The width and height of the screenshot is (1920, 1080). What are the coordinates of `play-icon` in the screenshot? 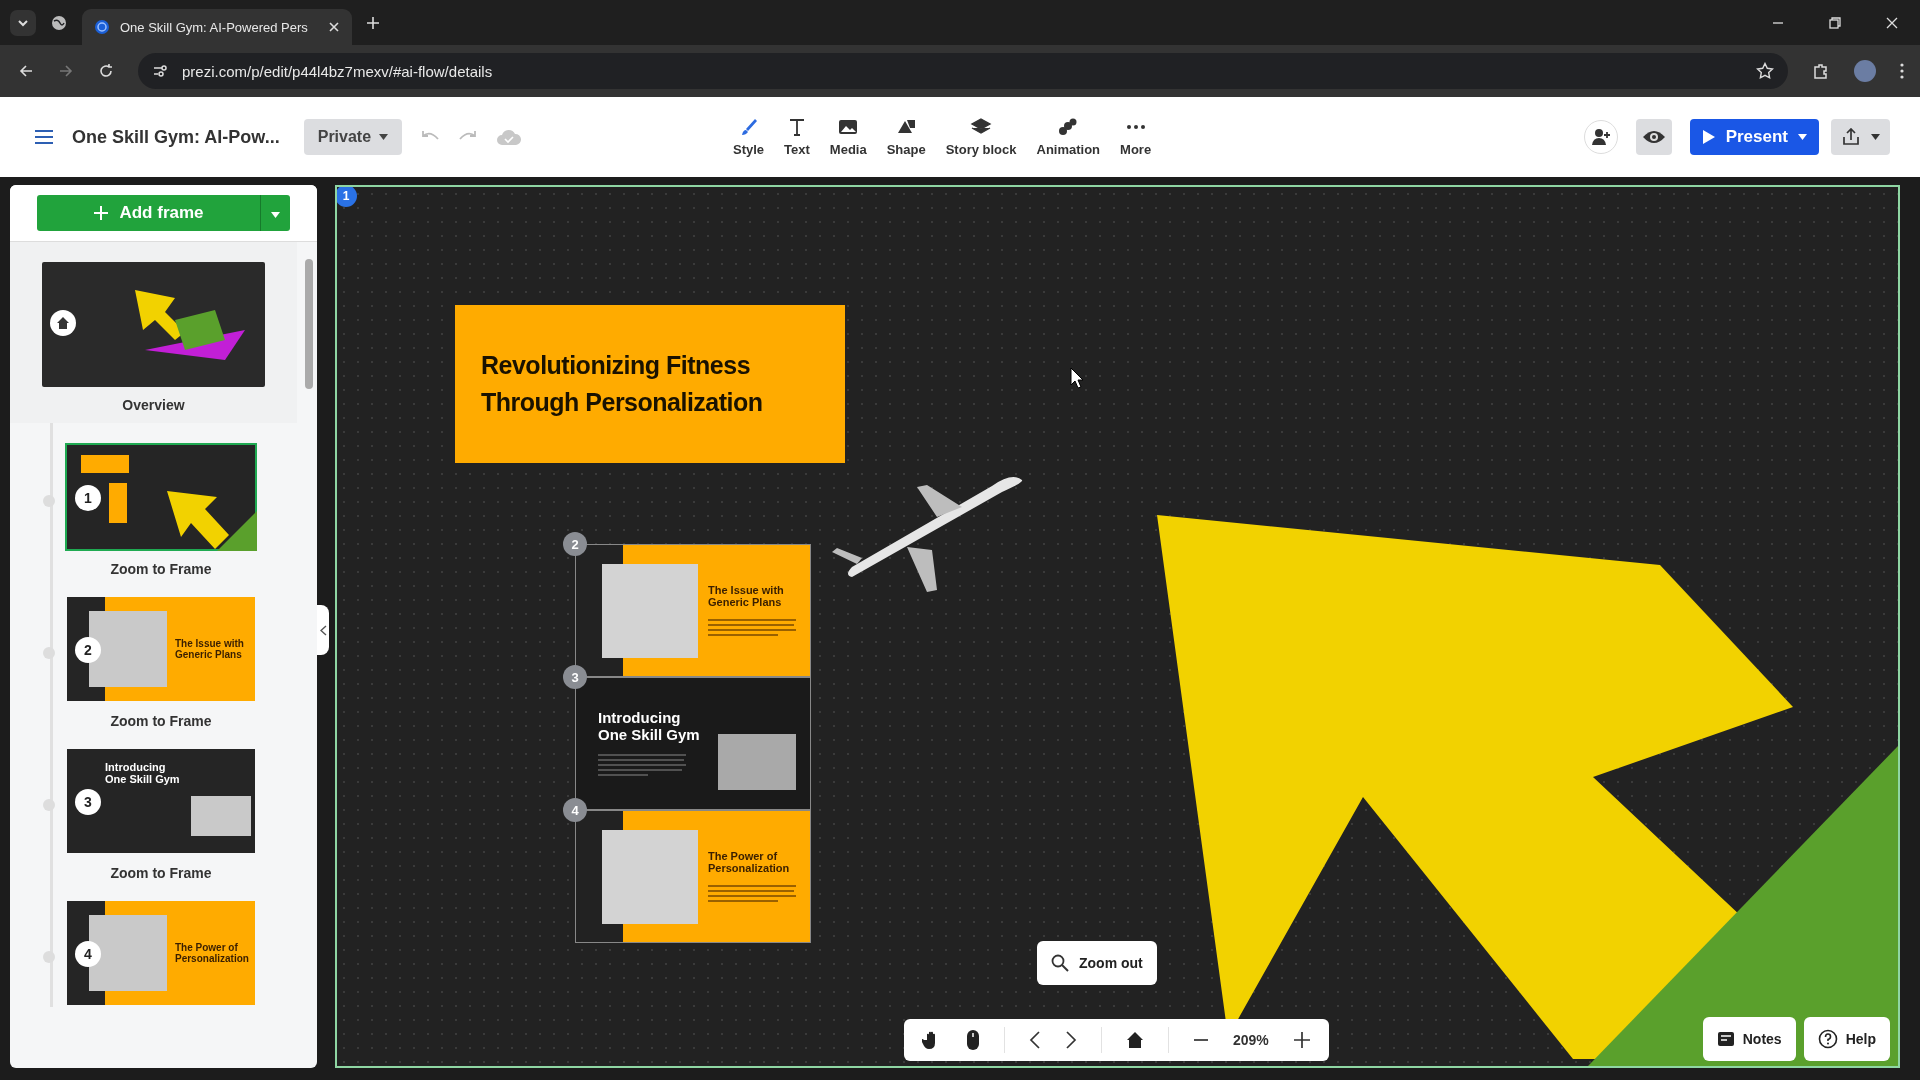 It's located at (1708, 137).